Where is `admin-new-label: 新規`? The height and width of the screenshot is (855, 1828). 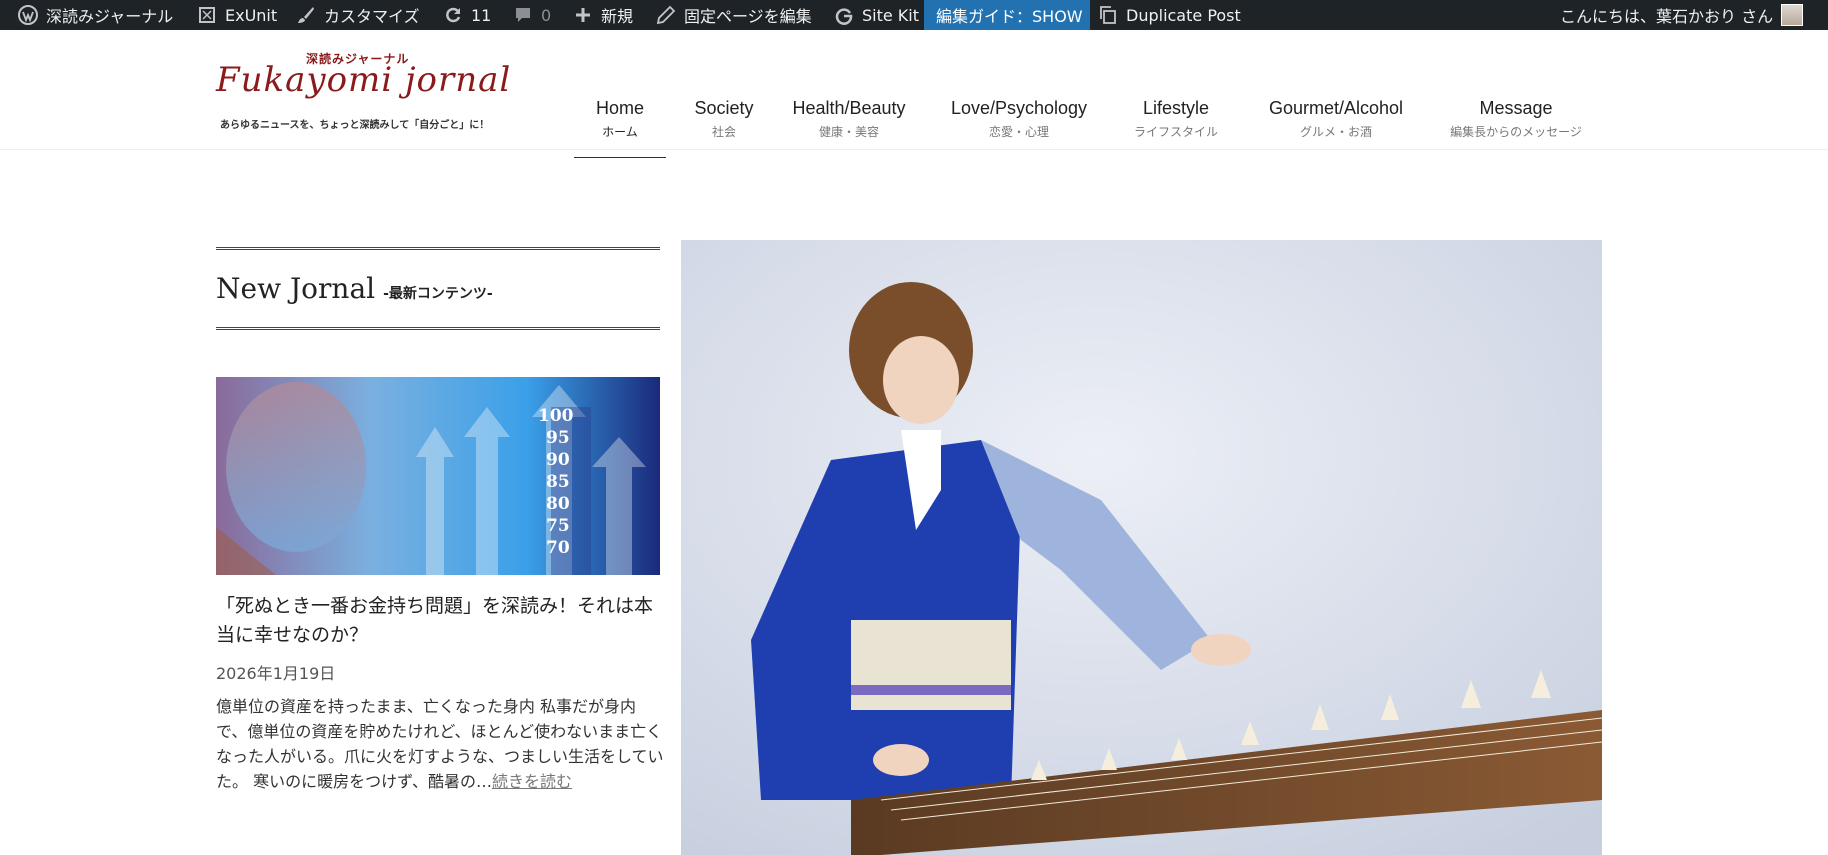 admin-new-label: 新規 is located at coordinates (617, 16).